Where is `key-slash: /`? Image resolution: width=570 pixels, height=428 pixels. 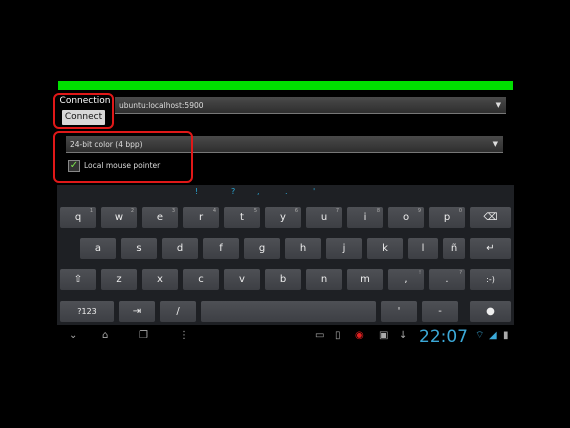 key-slash: / is located at coordinates (178, 311).